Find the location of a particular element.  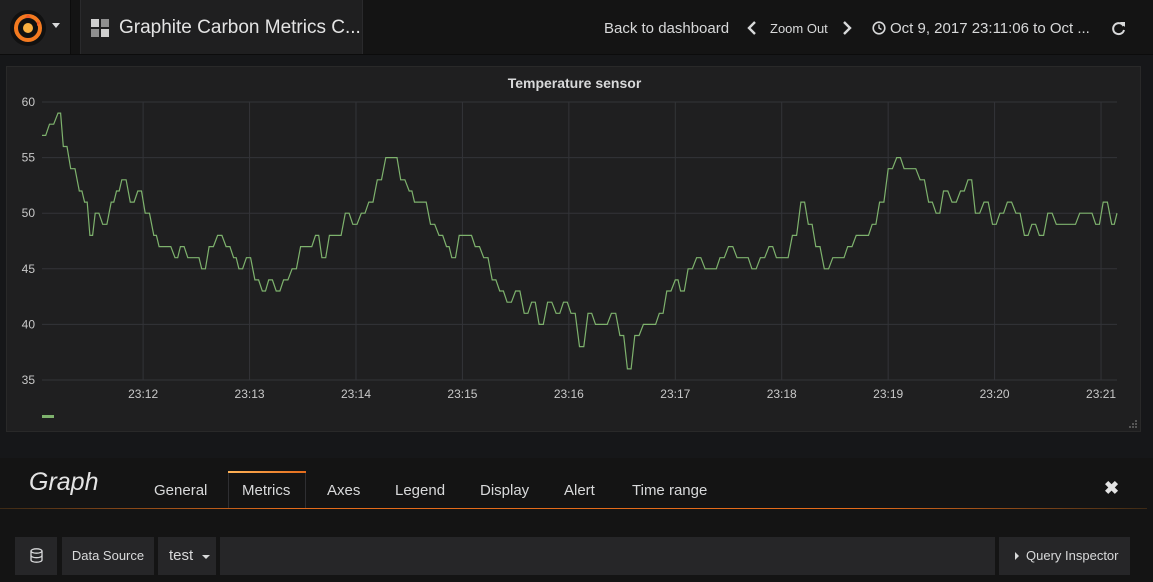

panel-resize-handle is located at coordinates (1133, 424).